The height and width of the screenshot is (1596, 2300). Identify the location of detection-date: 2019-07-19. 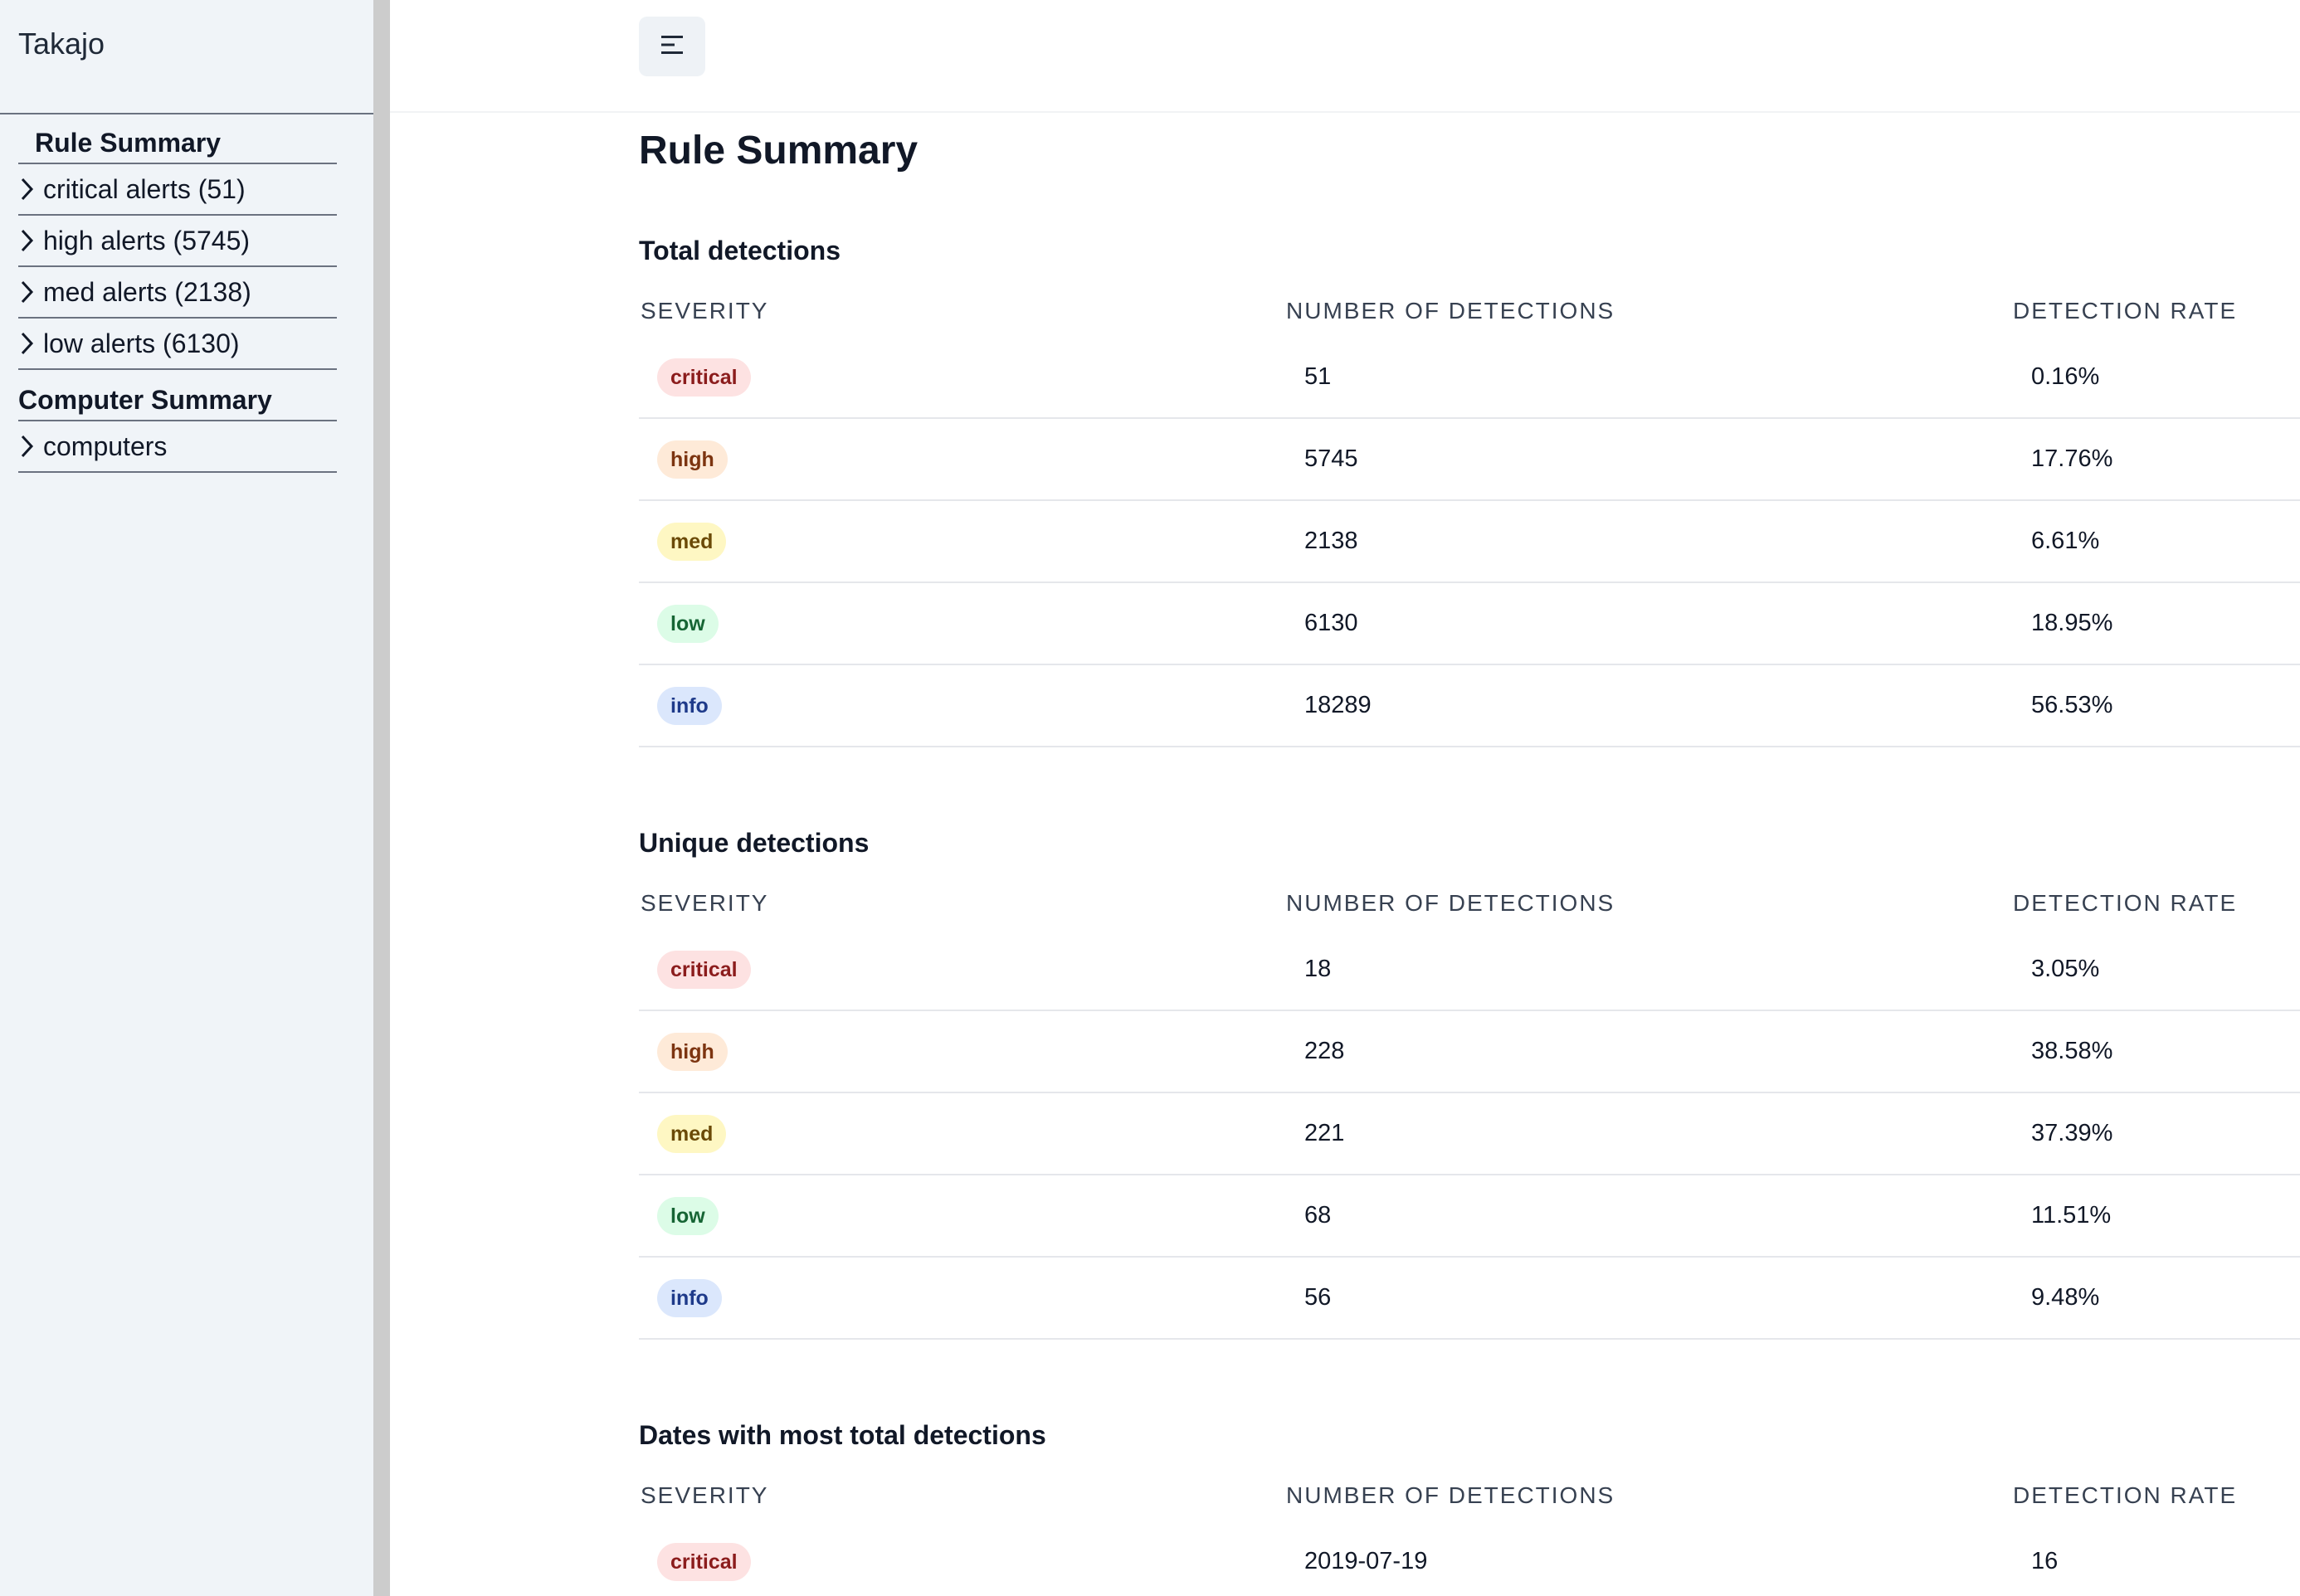
(1366, 1561).